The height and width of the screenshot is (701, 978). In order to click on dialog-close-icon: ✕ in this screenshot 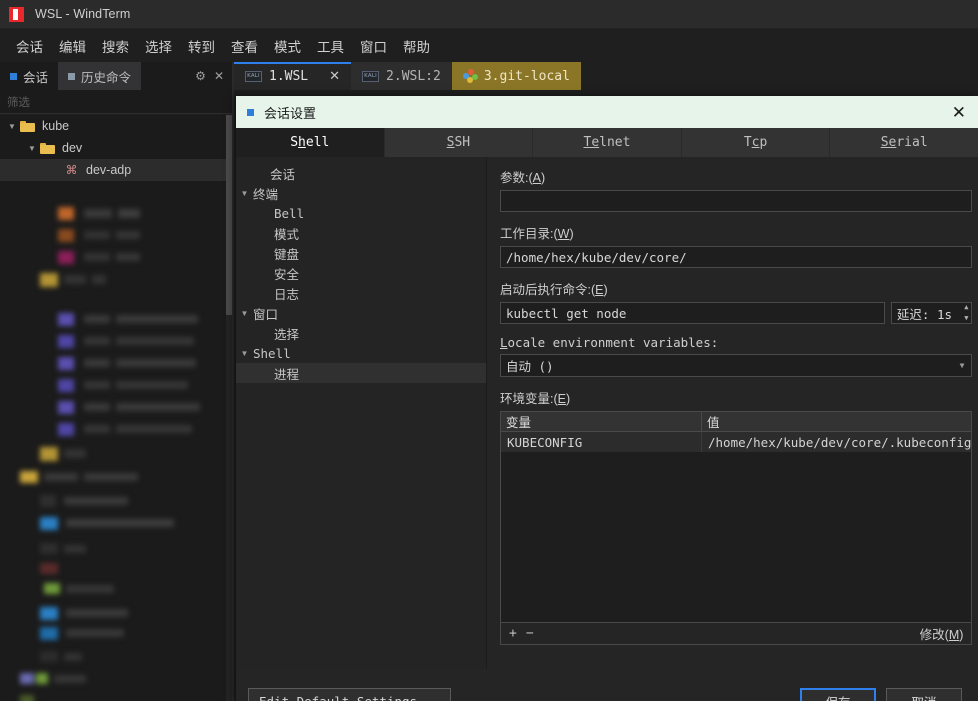, I will do `click(959, 112)`.